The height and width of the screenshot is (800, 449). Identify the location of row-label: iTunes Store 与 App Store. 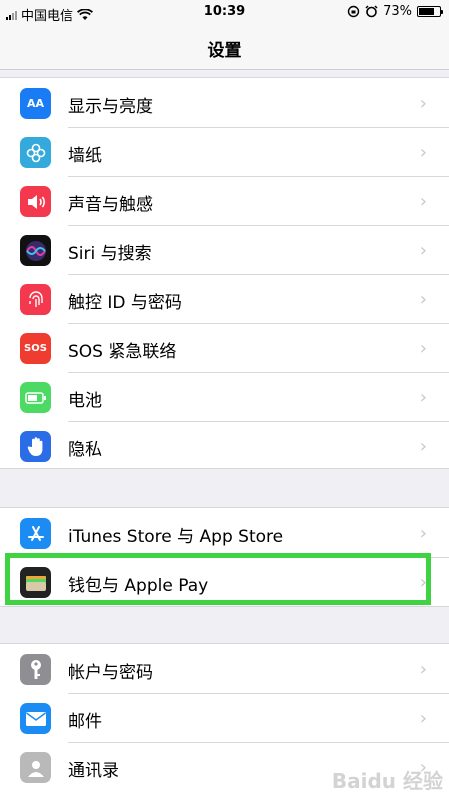
(176, 537).